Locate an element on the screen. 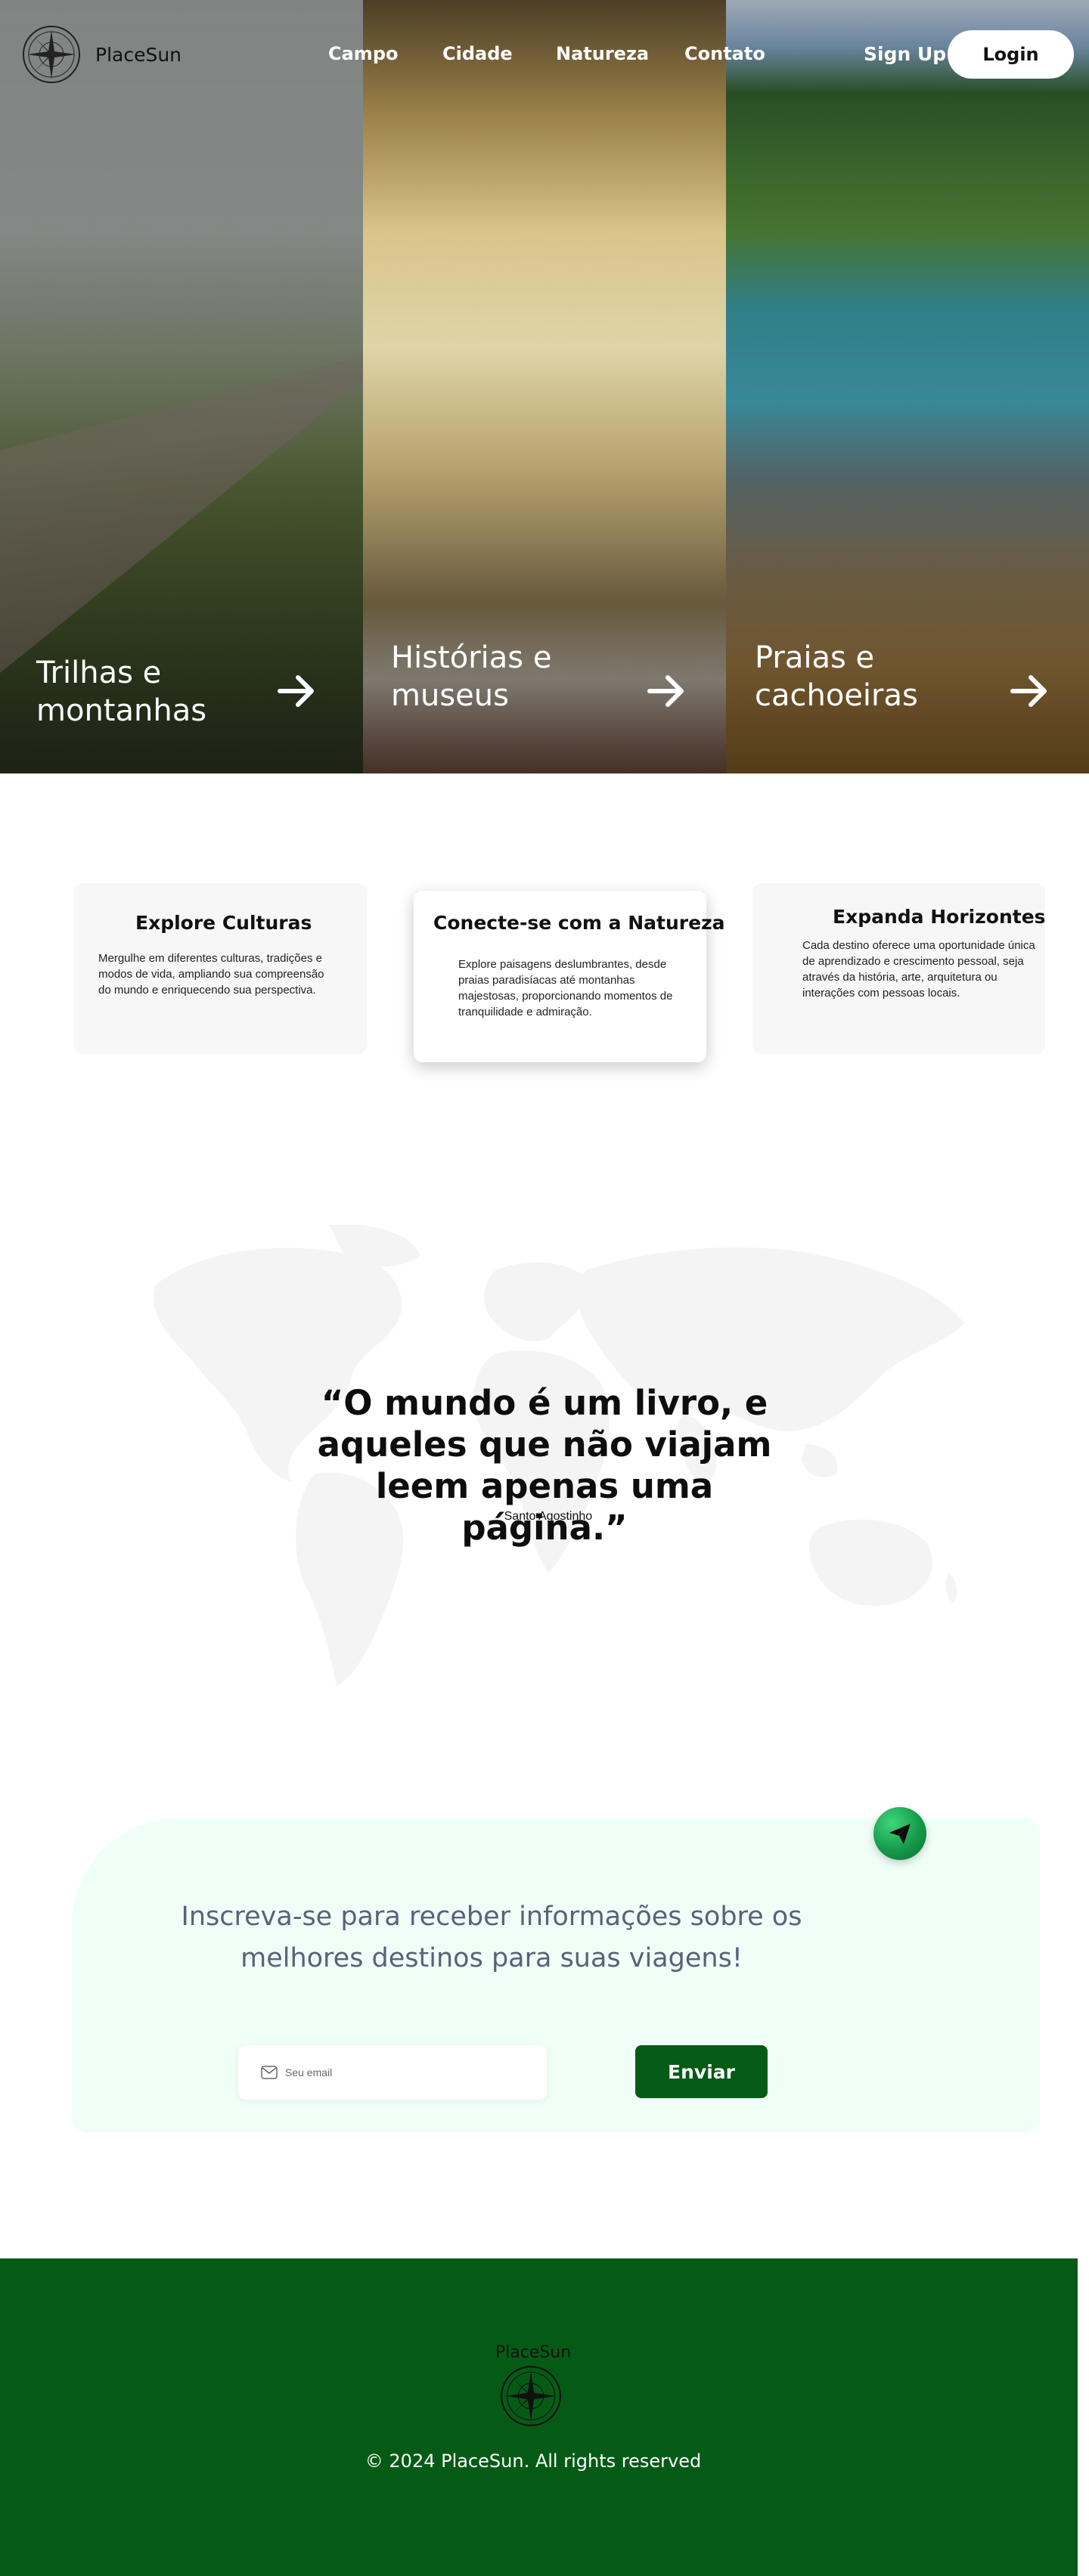 The width and height of the screenshot is (1089, 2576). feature-card-title: Expanda Horizontes is located at coordinates (939, 917).